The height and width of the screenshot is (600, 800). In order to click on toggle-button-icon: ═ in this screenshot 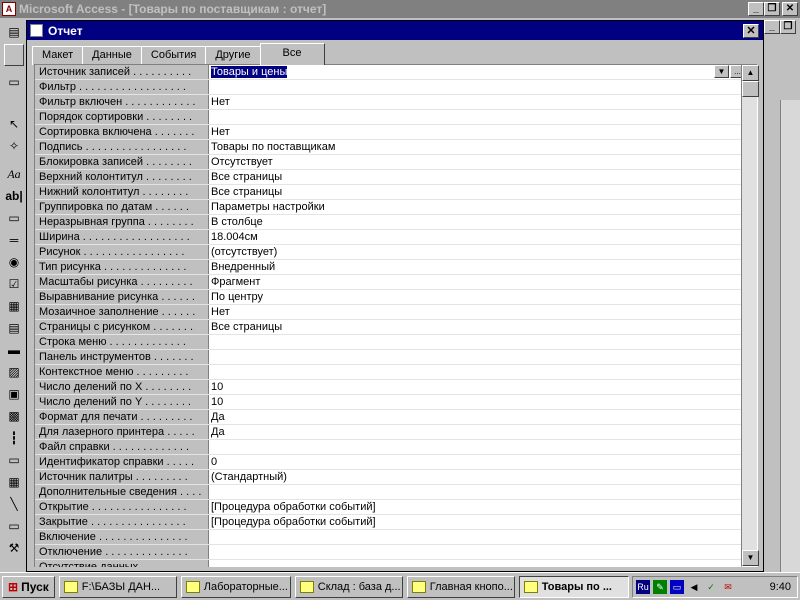, I will do `click(14, 240)`.